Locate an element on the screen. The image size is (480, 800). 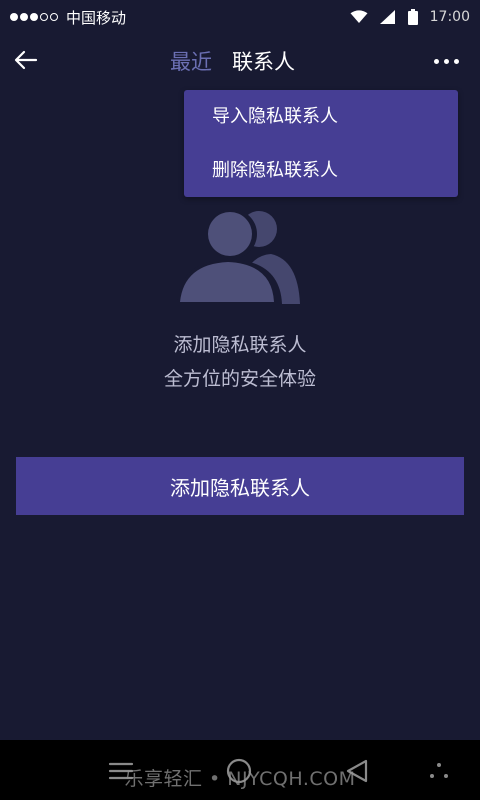
contacts-icon is located at coordinates (238, 256).